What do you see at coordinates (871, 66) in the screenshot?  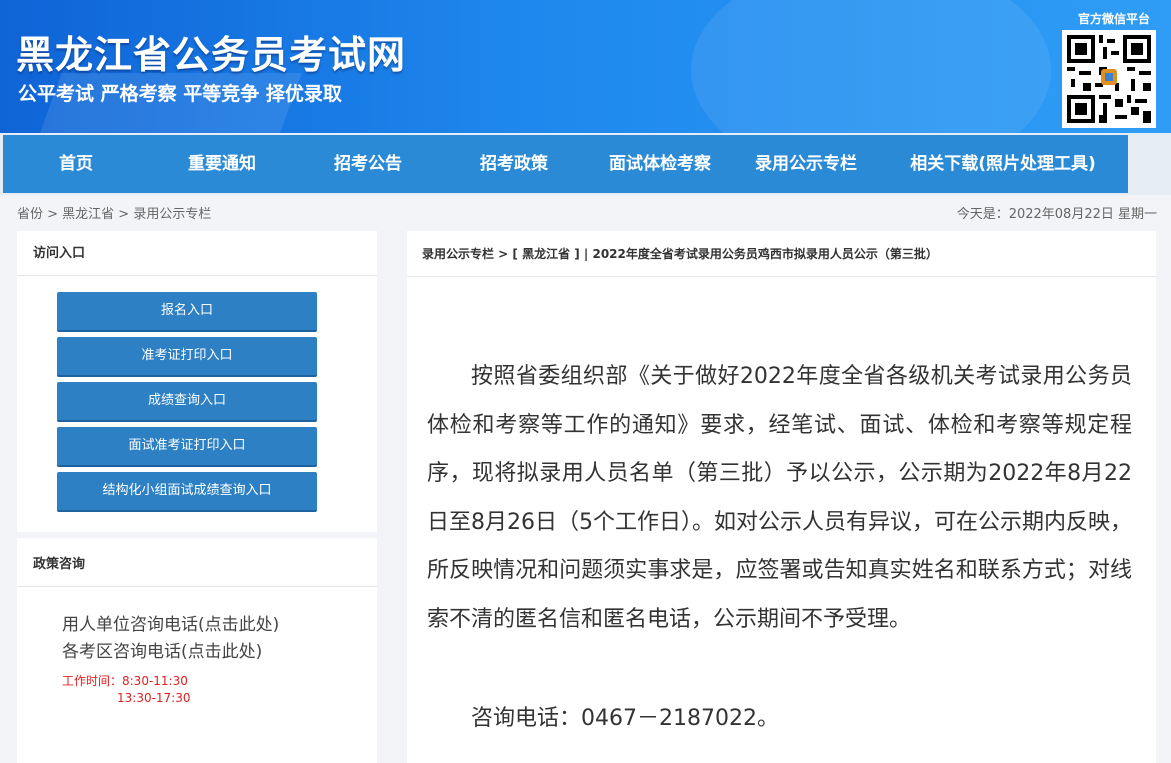 I see `header-decoration` at bounding box center [871, 66].